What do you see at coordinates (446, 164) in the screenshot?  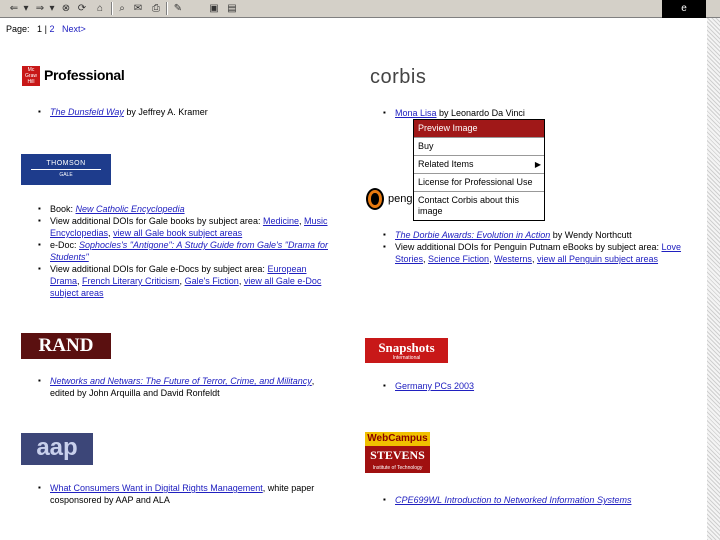 I see `menu-item-label: Related Items` at bounding box center [446, 164].